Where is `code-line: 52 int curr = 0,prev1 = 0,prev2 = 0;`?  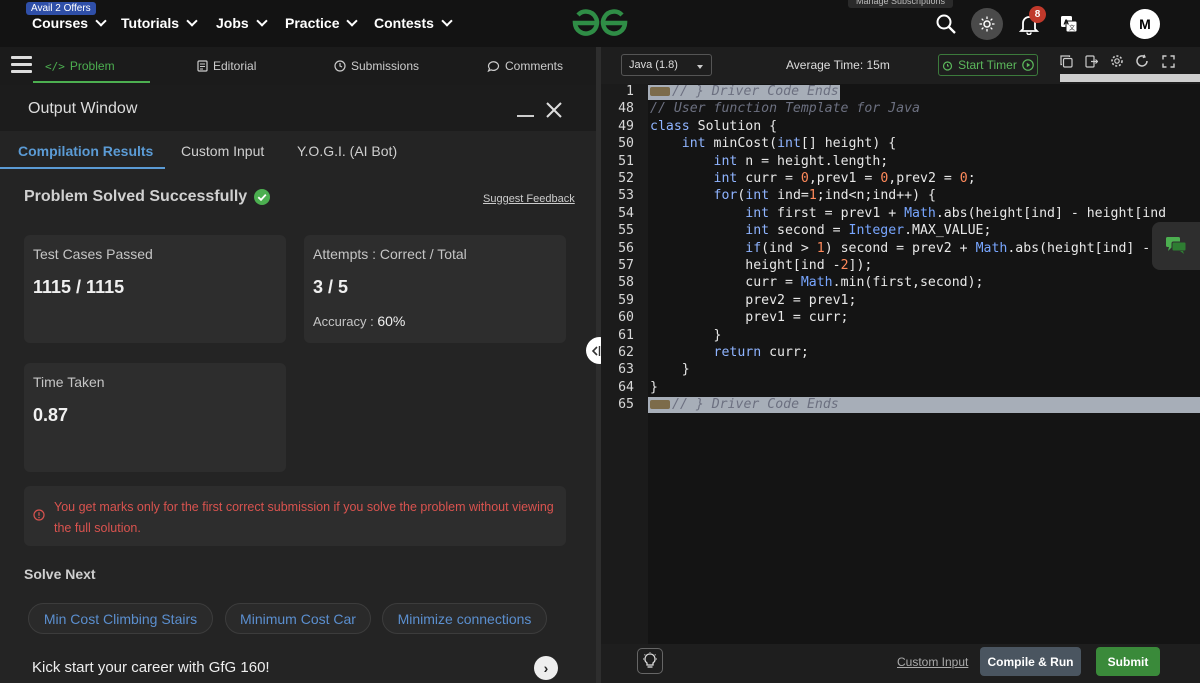
code-line: 52 int curr = 0,prev1 = 0,prev2 = 0; is located at coordinates (797, 178).